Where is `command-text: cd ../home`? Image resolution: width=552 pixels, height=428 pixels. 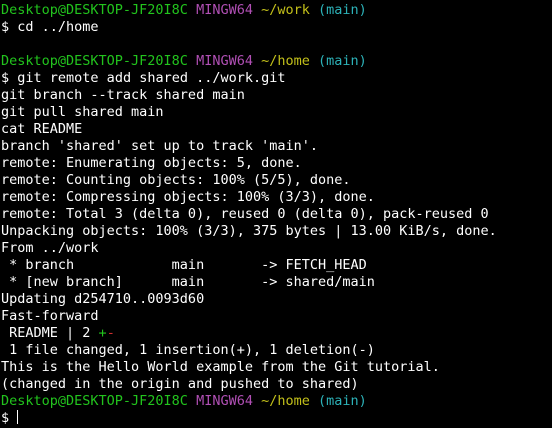
command-text: cd ../home is located at coordinates (58, 27).